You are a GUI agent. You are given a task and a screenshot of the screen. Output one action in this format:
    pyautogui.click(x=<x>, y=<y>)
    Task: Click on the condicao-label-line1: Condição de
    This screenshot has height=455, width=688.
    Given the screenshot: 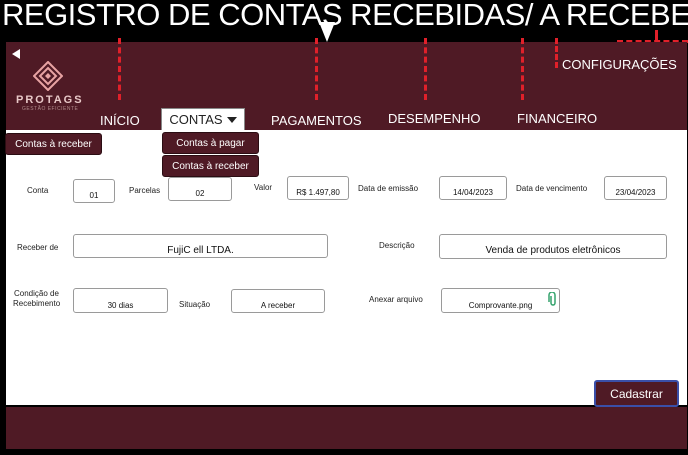 What is the action you would take?
    pyautogui.click(x=36, y=293)
    